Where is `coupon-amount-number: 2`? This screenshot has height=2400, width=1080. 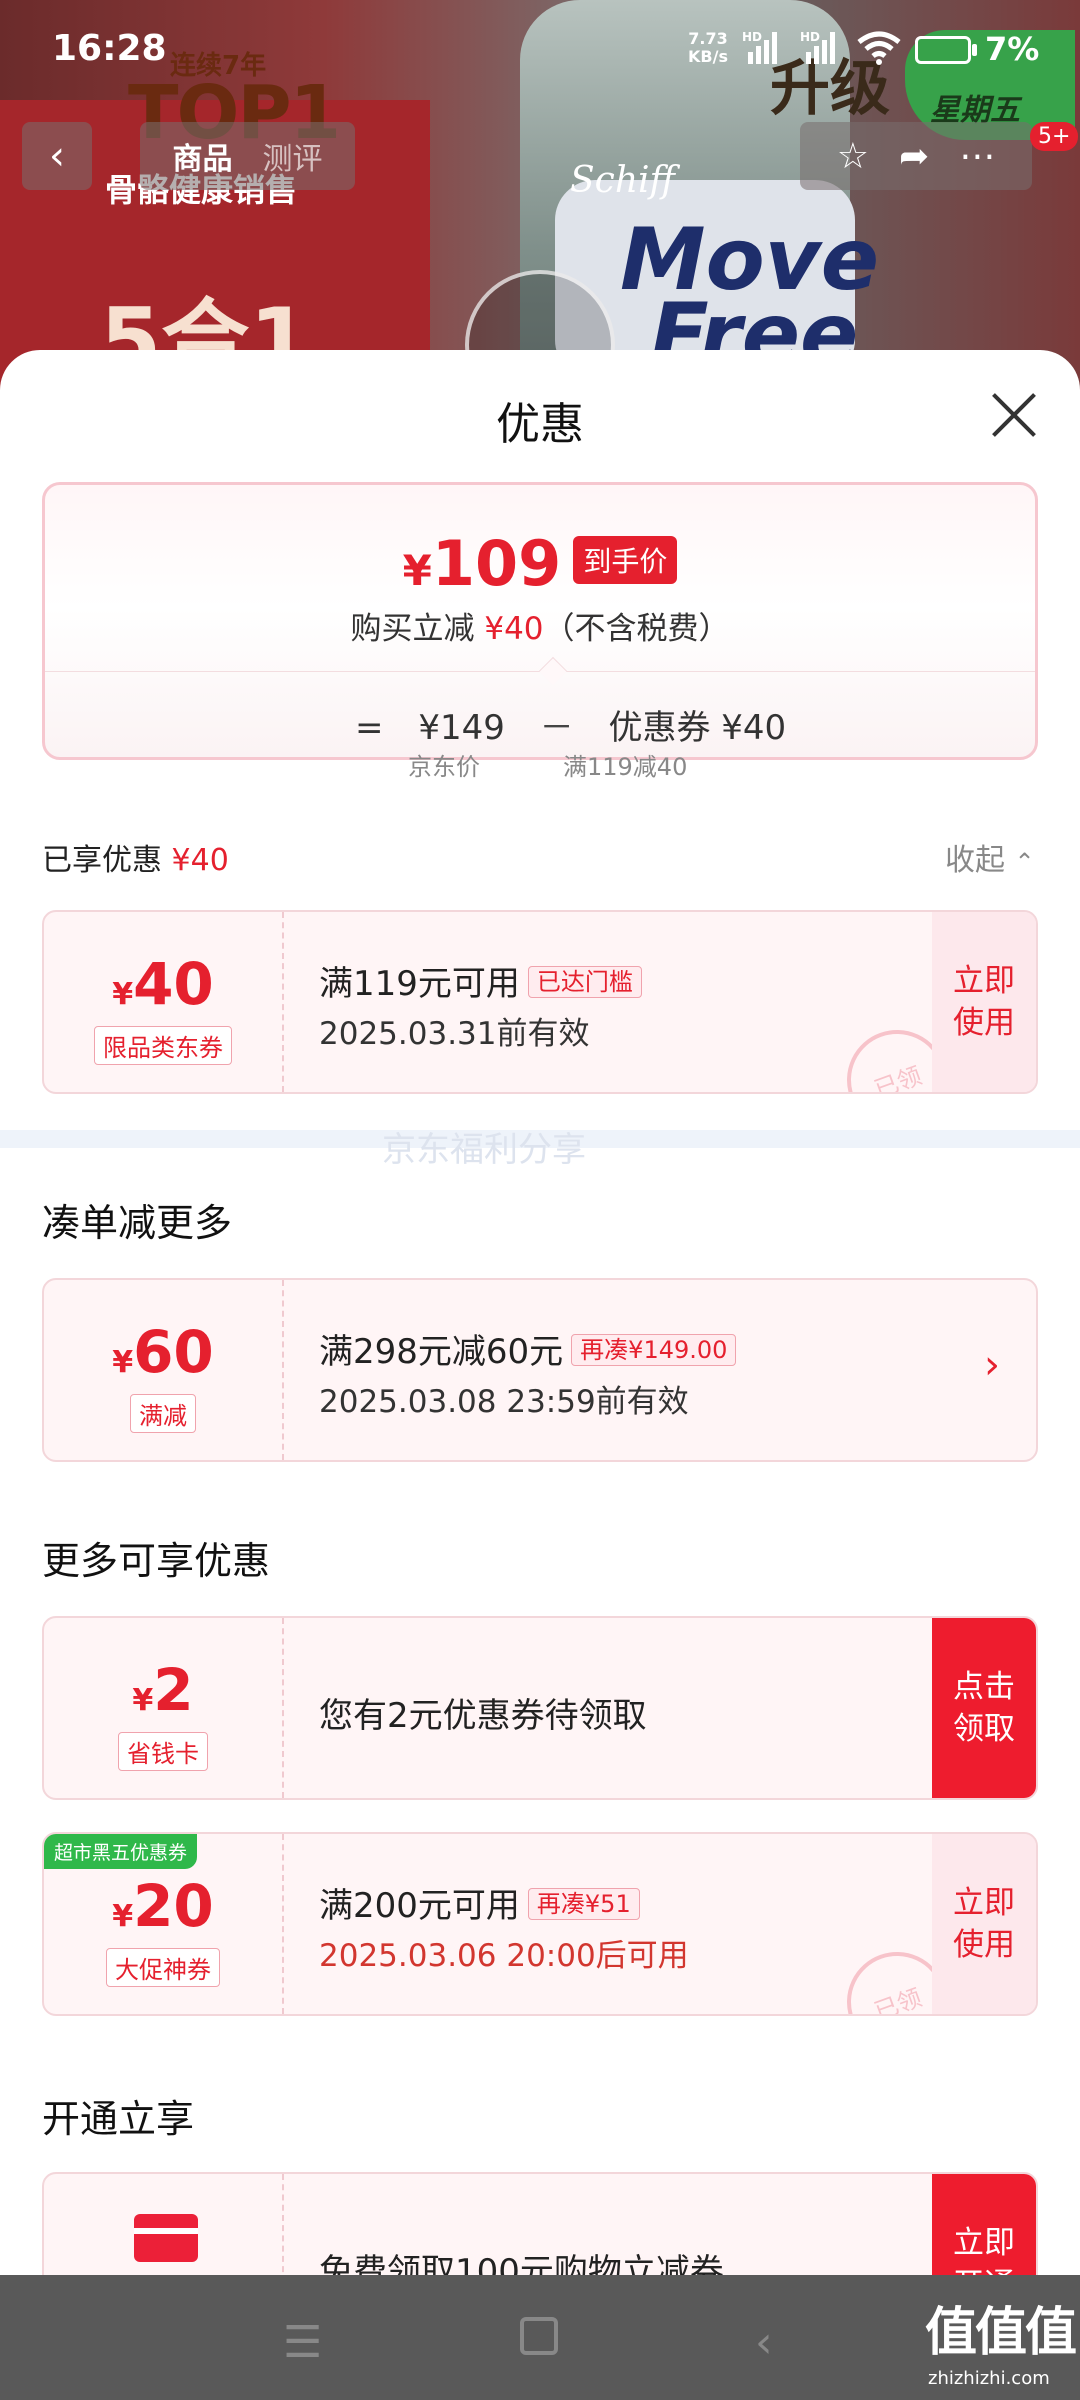
coupon-amount-number: 2 is located at coordinates (173, 1690).